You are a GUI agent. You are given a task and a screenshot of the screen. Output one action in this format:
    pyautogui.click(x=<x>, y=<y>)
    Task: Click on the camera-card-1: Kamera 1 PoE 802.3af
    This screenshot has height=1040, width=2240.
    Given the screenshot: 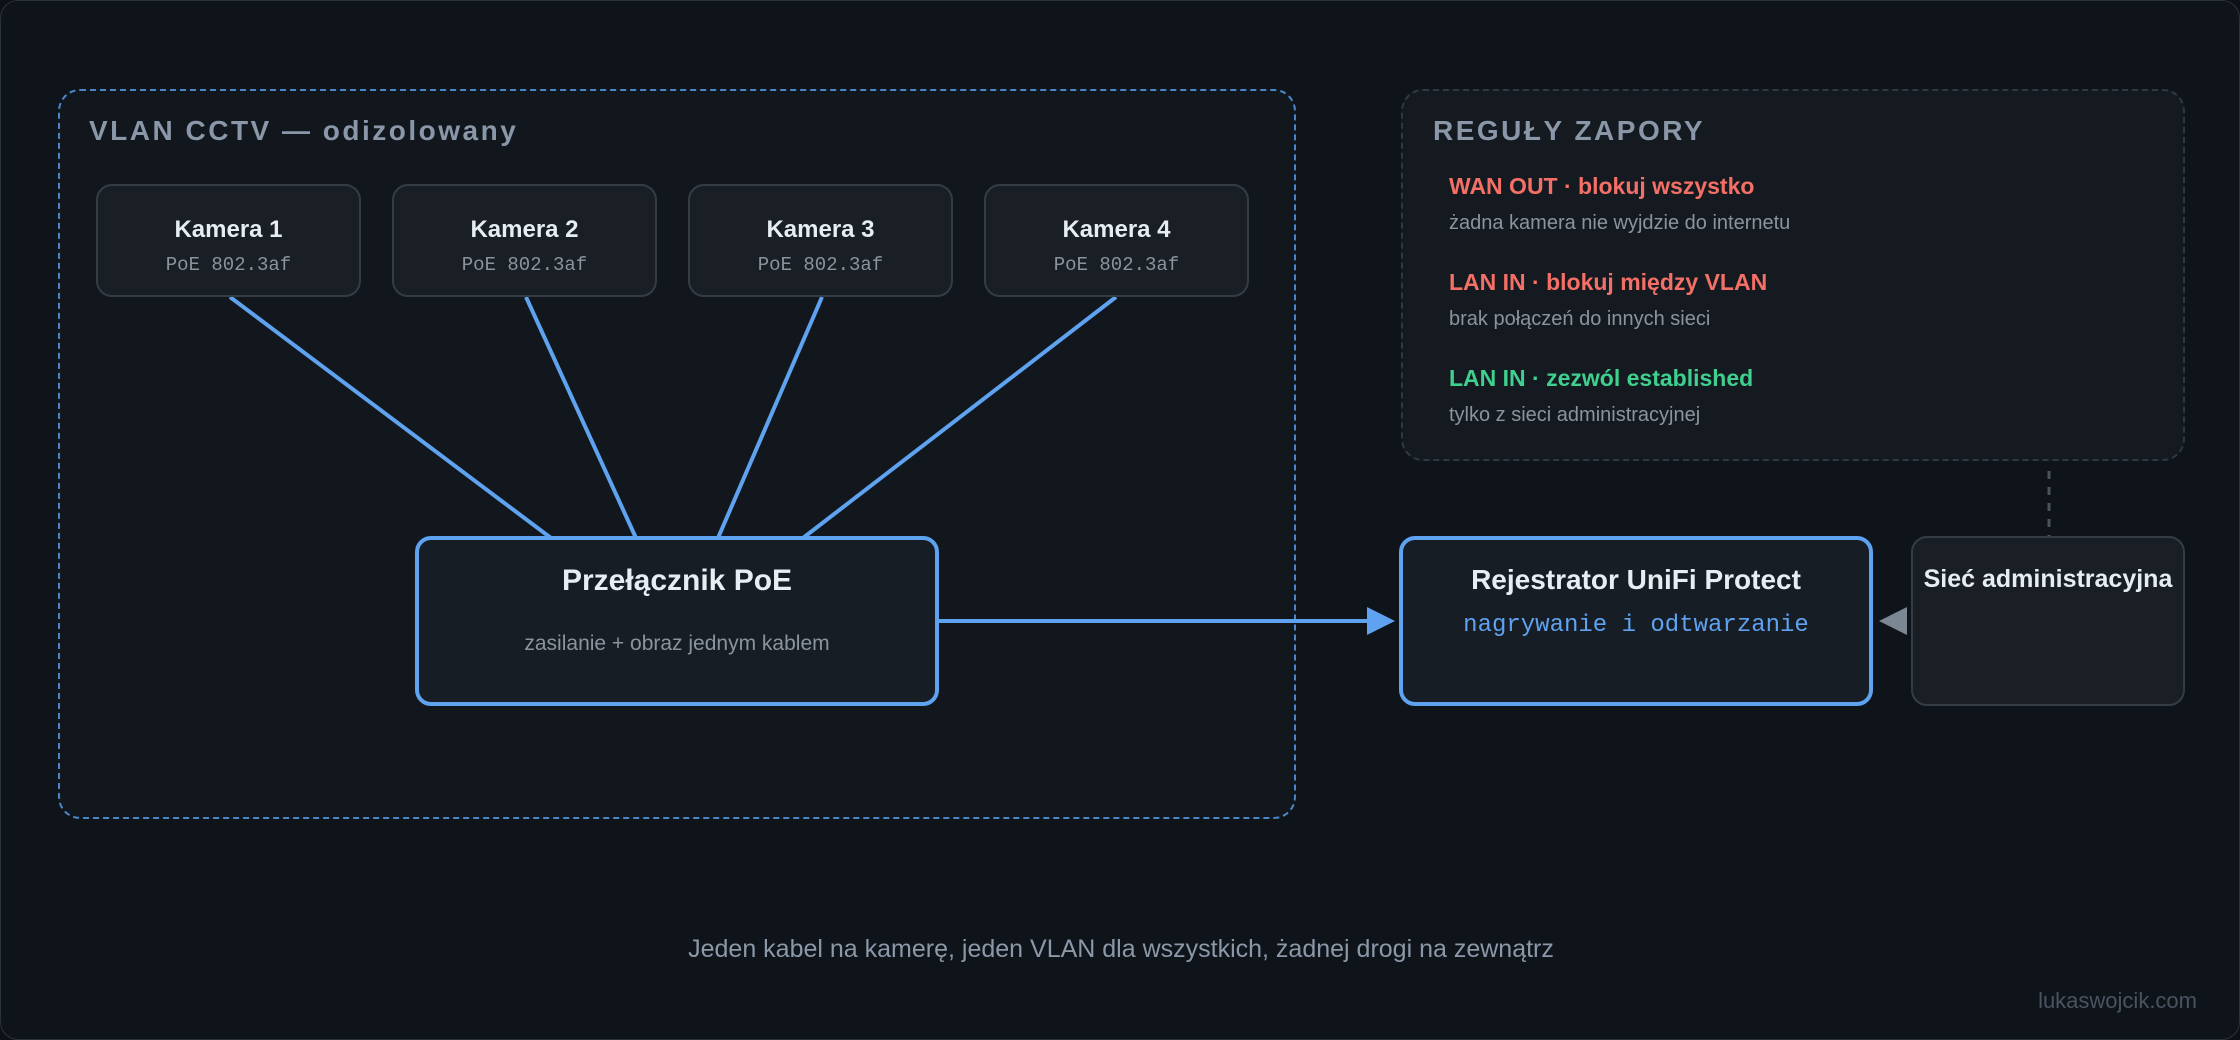 What is the action you would take?
    pyautogui.click(x=228, y=240)
    